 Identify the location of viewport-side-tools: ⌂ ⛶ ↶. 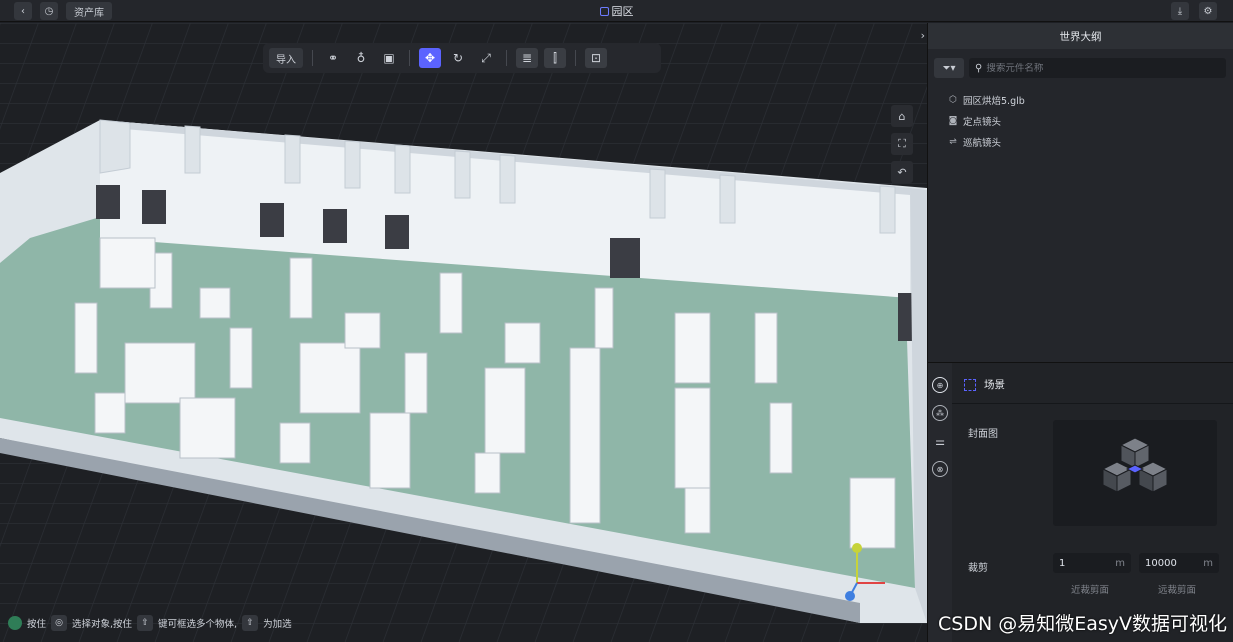
(902, 144).